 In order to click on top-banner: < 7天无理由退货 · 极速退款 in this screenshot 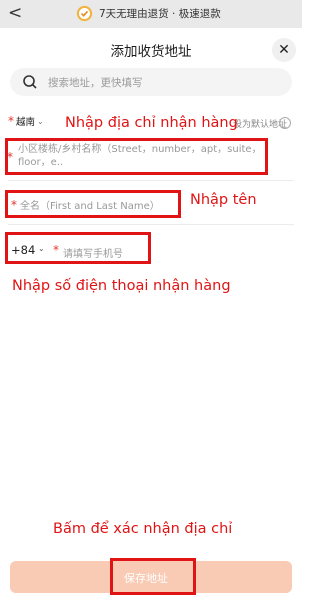, I will do `click(151, 14)`.